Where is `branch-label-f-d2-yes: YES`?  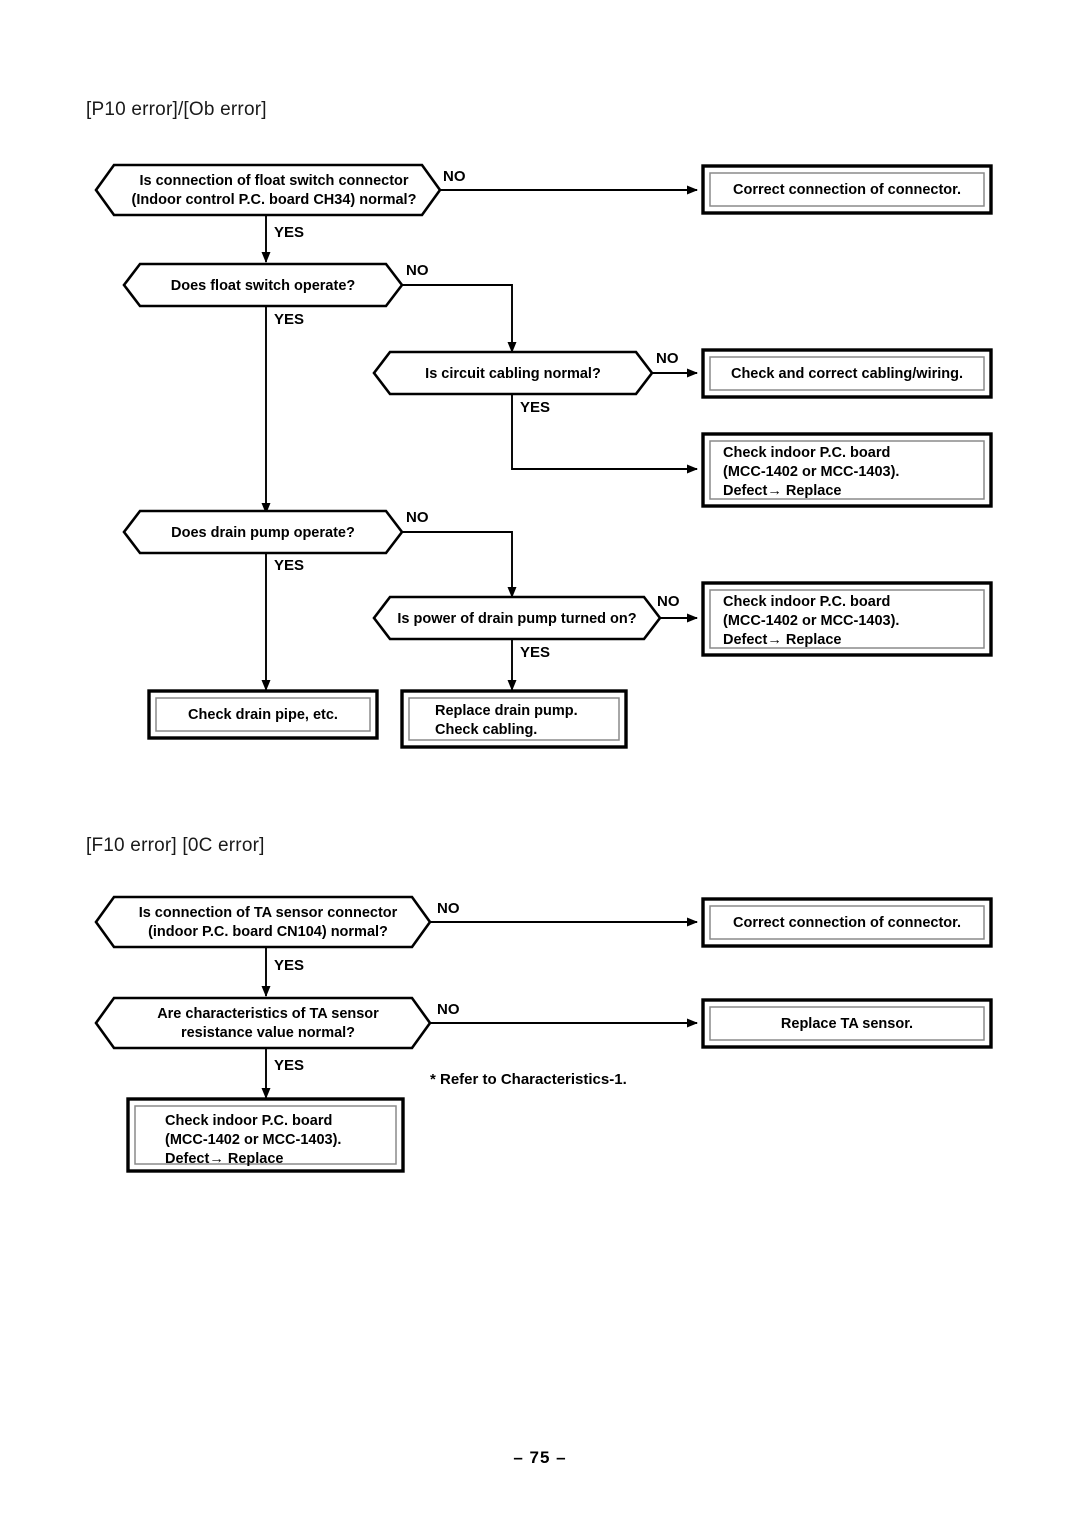 branch-label-f-d2-yes: YES is located at coordinates (289, 1065).